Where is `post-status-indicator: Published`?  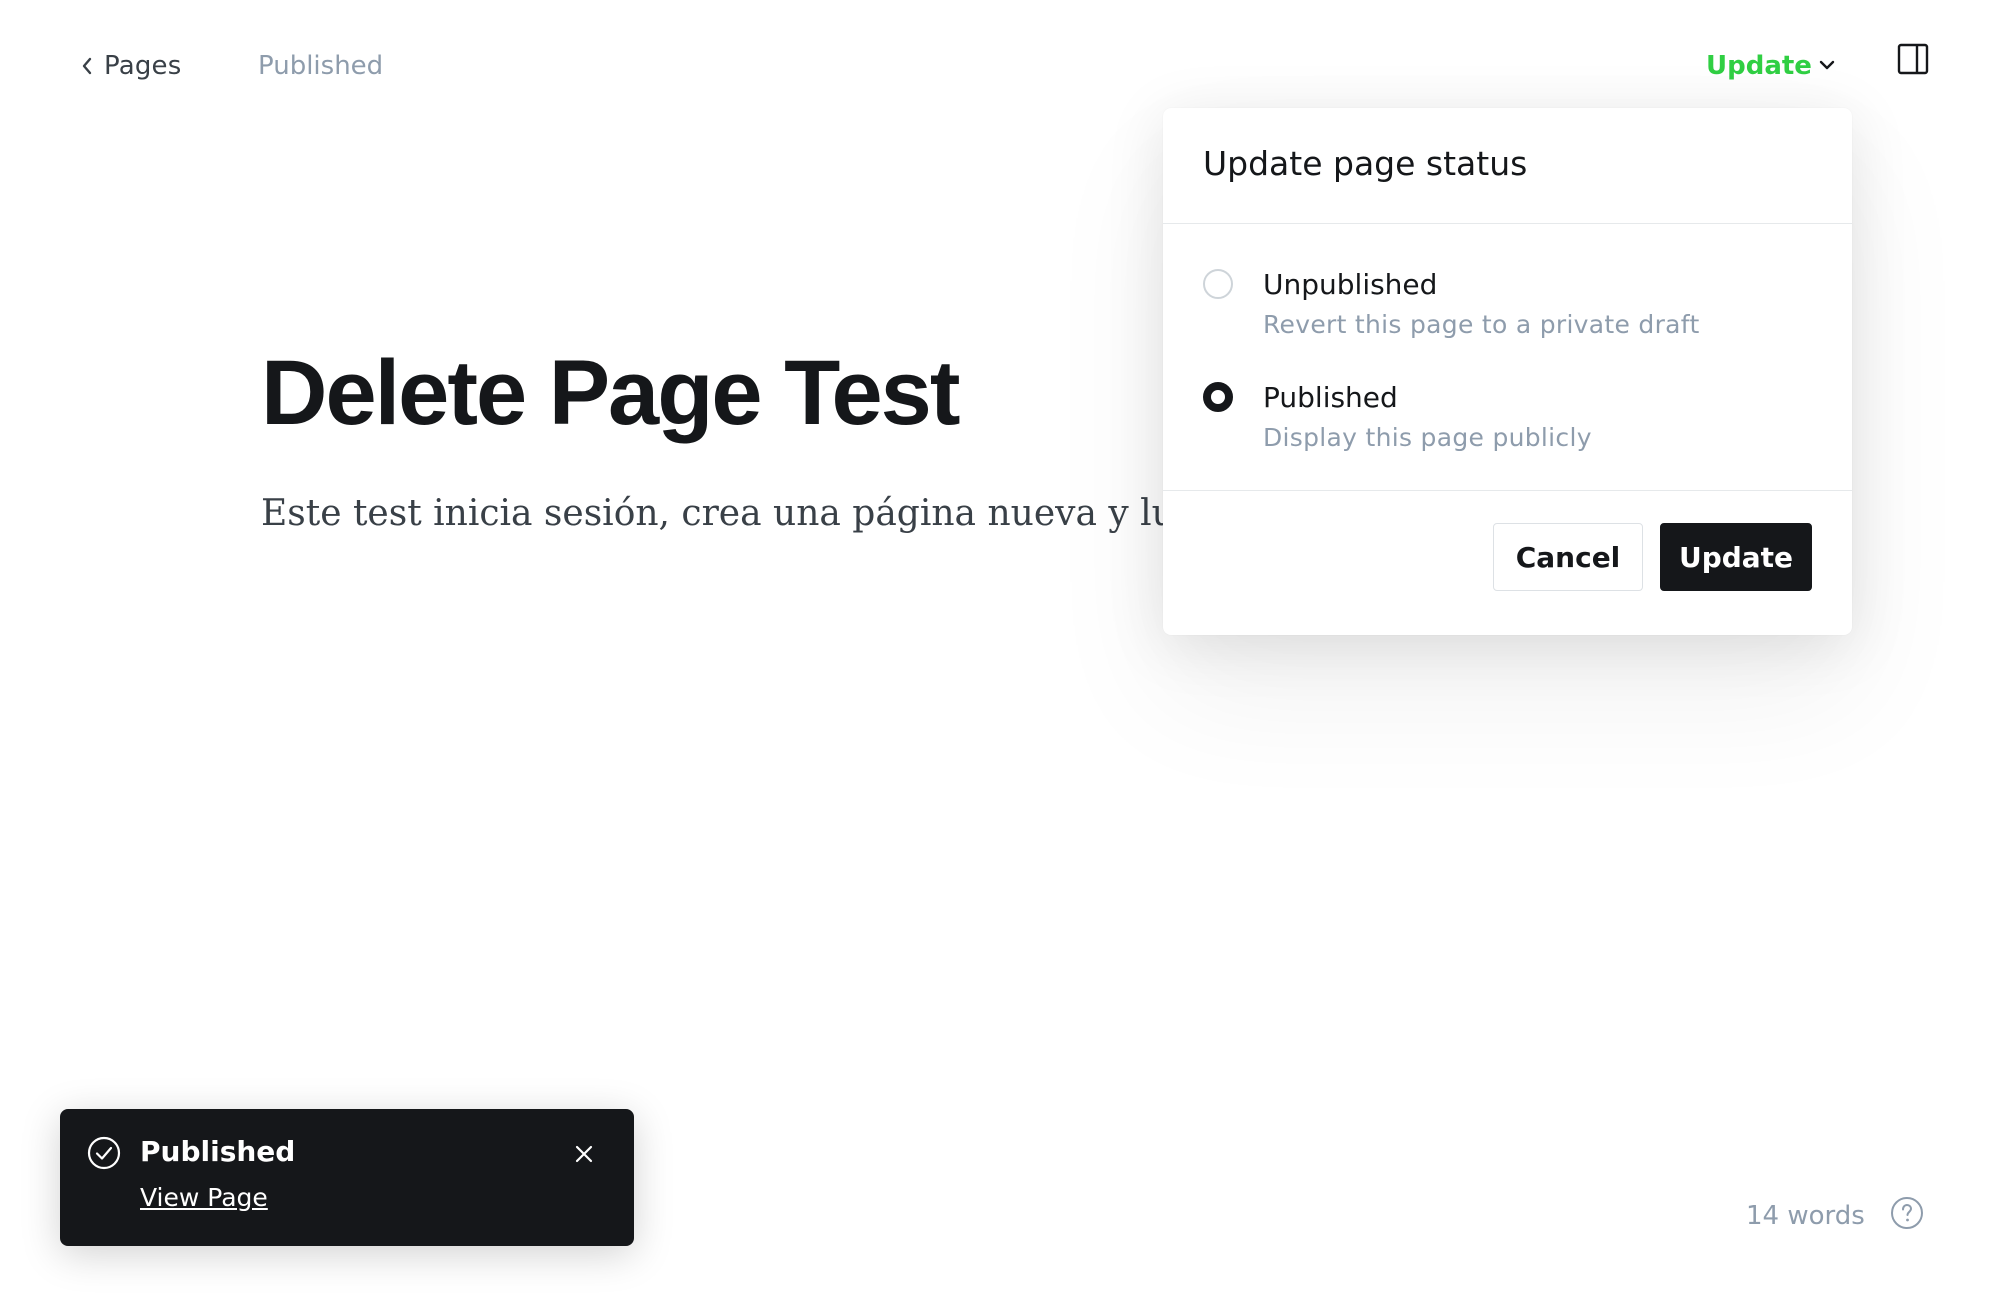 post-status-indicator: Published is located at coordinates (321, 66).